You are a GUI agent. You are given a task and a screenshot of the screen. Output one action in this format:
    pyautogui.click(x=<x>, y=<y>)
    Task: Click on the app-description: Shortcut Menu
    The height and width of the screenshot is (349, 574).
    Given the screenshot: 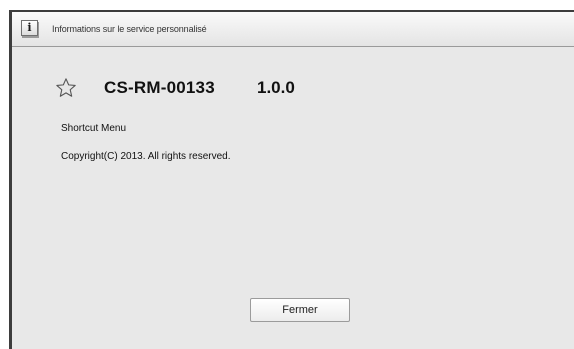 What is the action you would take?
    pyautogui.click(x=94, y=128)
    